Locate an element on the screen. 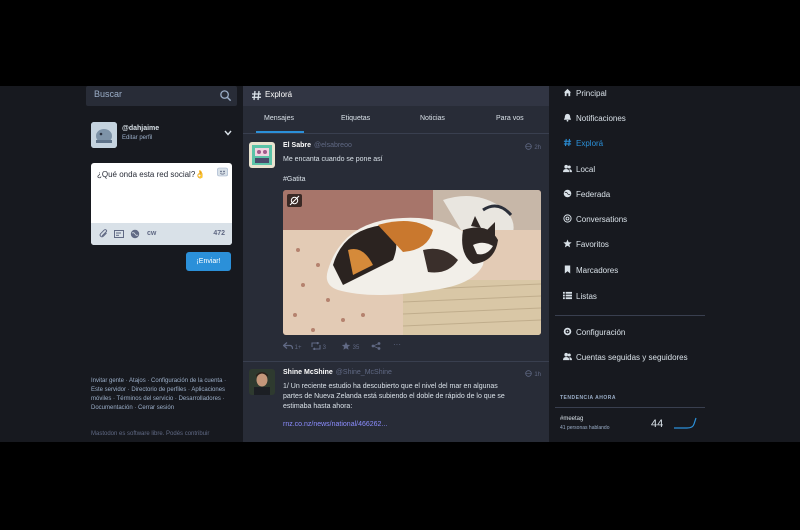 The height and width of the screenshot is (530, 800). nav-label: Favoritos is located at coordinates (592, 244).